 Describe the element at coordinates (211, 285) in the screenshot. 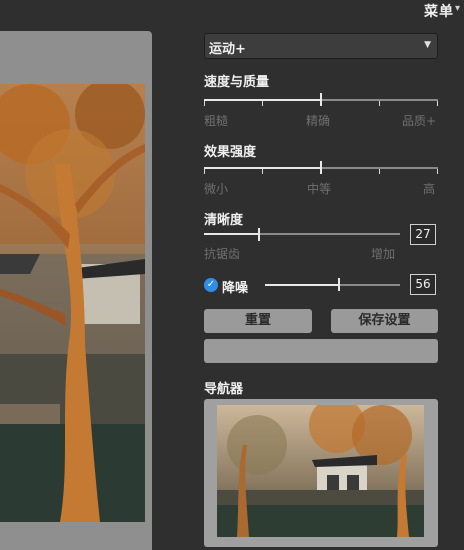

I see `denoise-checkbox: ✓` at that location.